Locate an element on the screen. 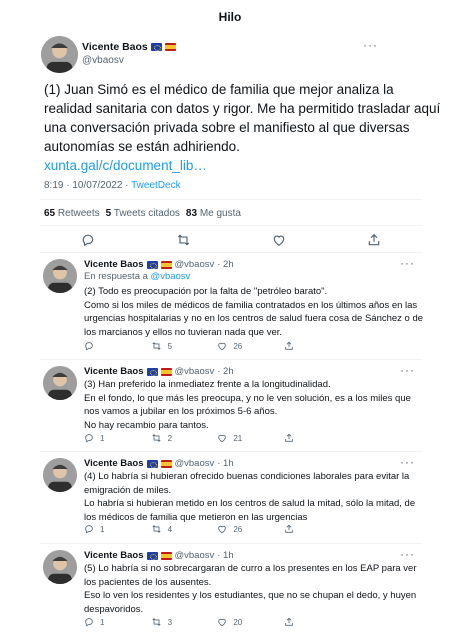  like-button: 21 is located at coordinates (237, 438).